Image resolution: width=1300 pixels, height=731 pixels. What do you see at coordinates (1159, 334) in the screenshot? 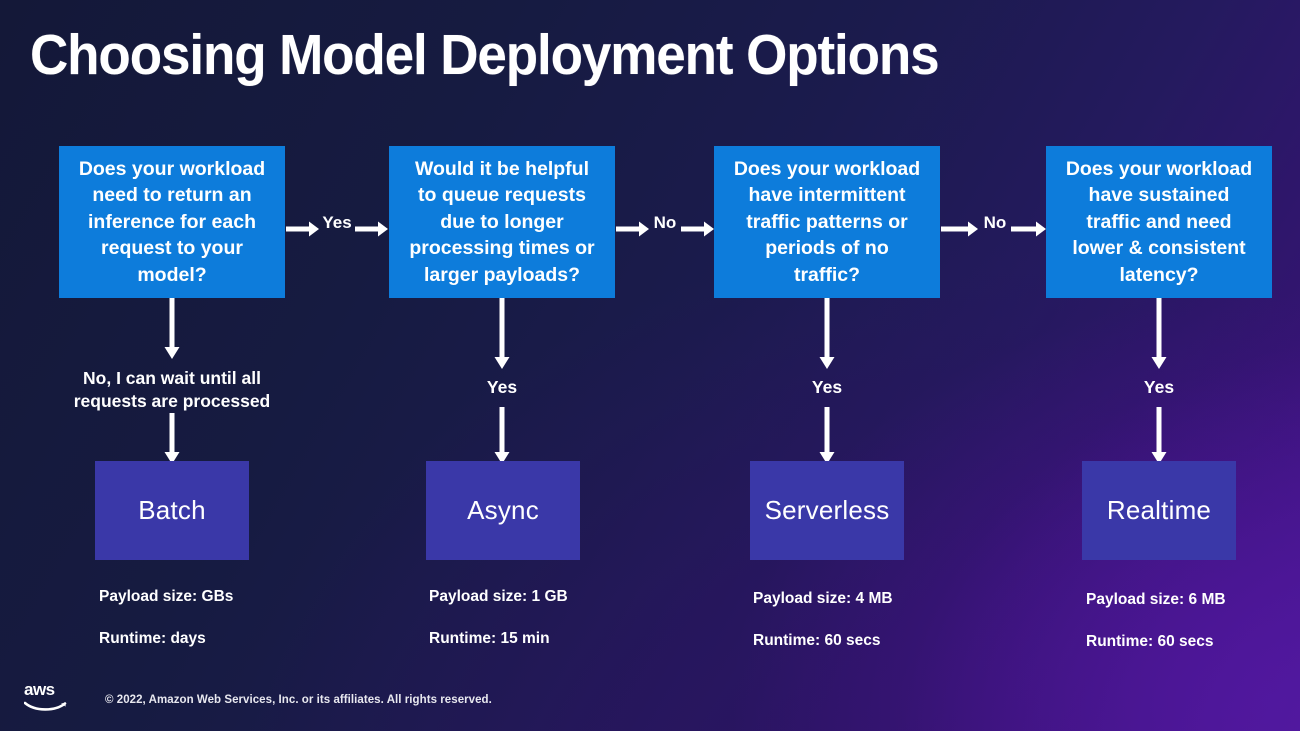
I see `arrow-q4-down-upper` at bounding box center [1159, 334].